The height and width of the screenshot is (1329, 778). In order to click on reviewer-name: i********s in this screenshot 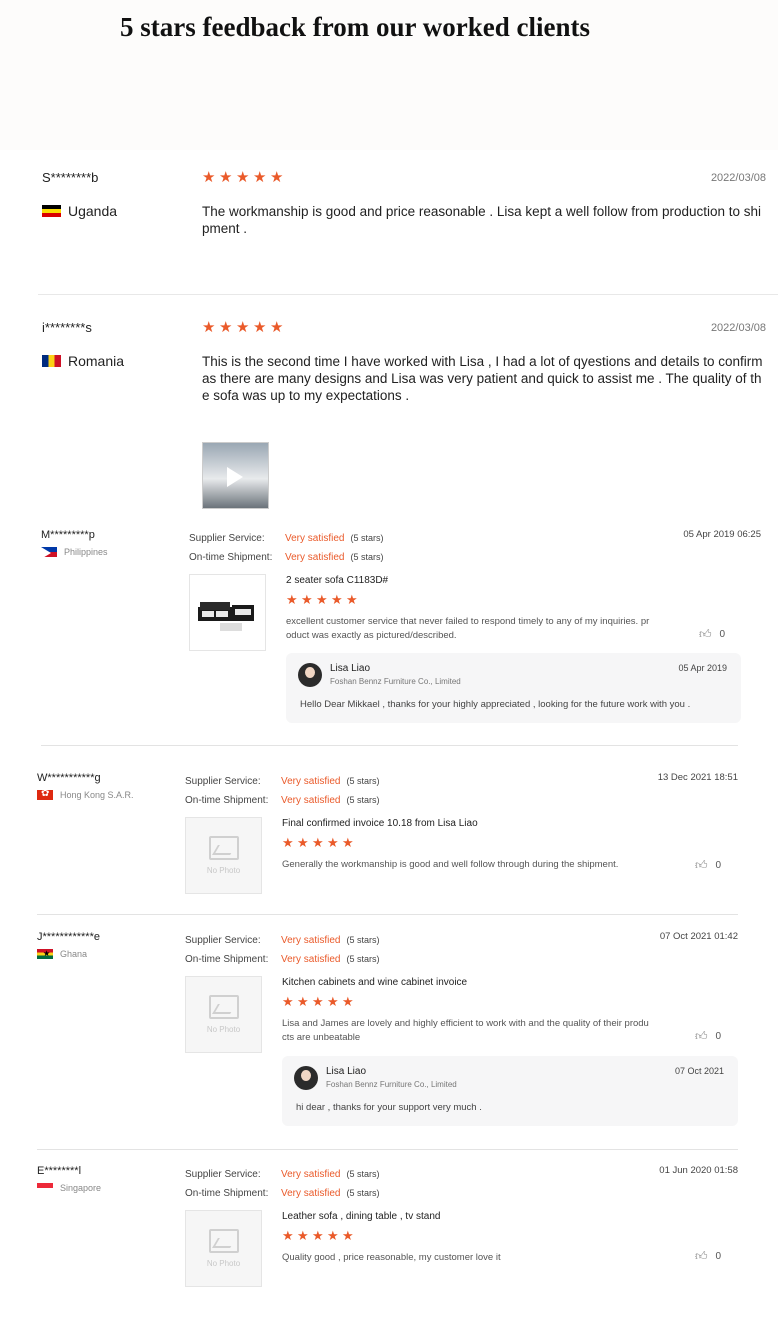, I will do `click(67, 327)`.